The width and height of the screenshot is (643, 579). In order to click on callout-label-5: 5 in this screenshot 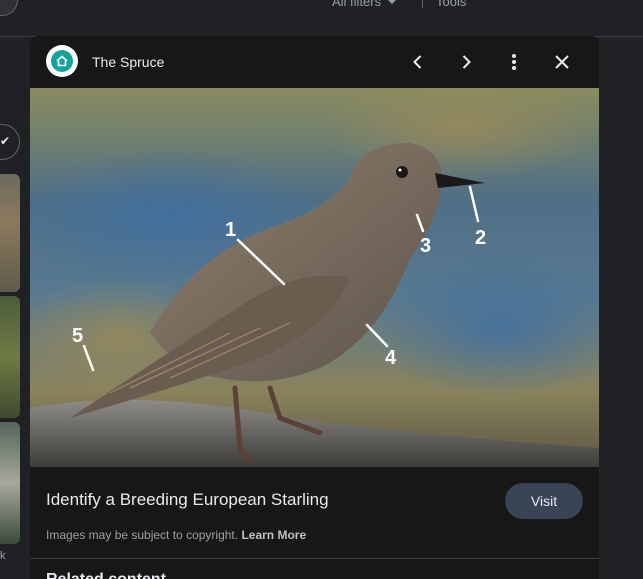, I will do `click(77, 336)`.